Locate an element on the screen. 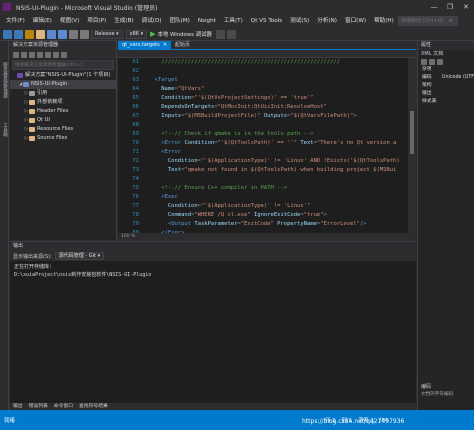  menu-item: 工具(T) is located at coordinates (233, 21).